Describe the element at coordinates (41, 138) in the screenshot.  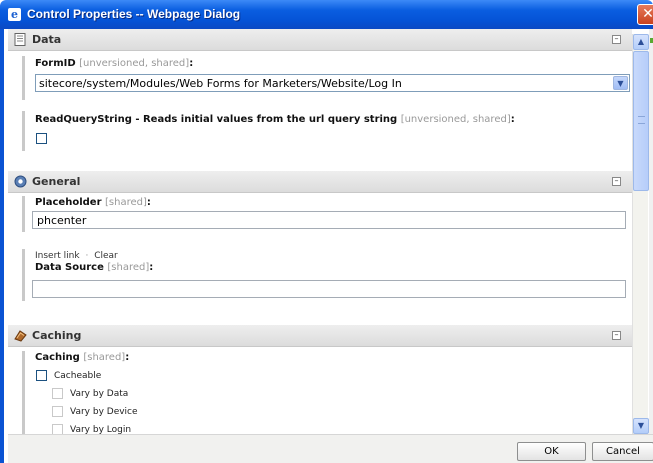
I see `readquerystring-checkbox` at that location.